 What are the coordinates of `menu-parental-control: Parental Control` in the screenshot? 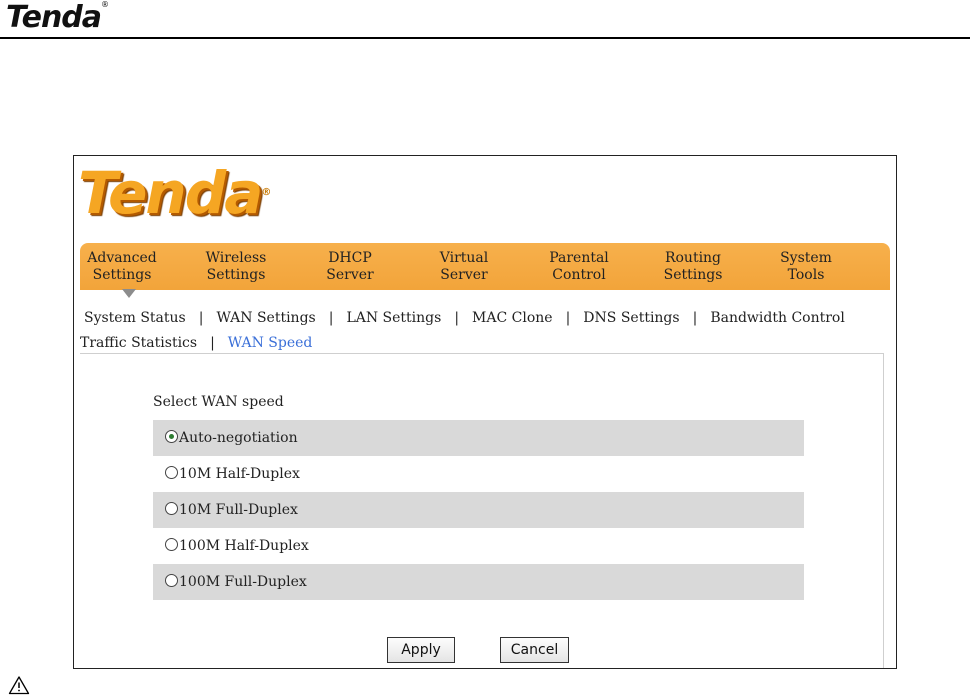 It's located at (579, 267).